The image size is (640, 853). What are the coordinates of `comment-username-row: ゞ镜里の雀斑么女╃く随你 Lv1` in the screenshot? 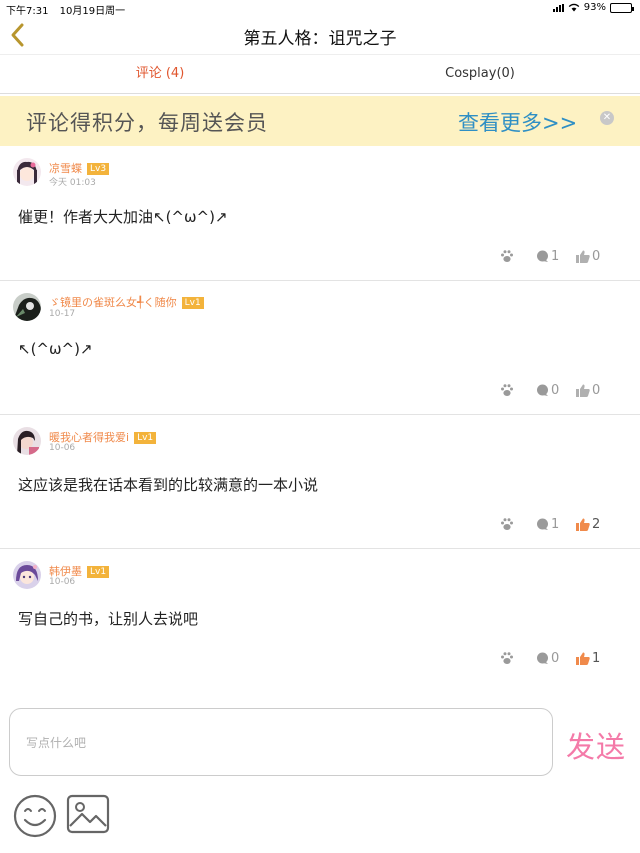 It's located at (126, 302).